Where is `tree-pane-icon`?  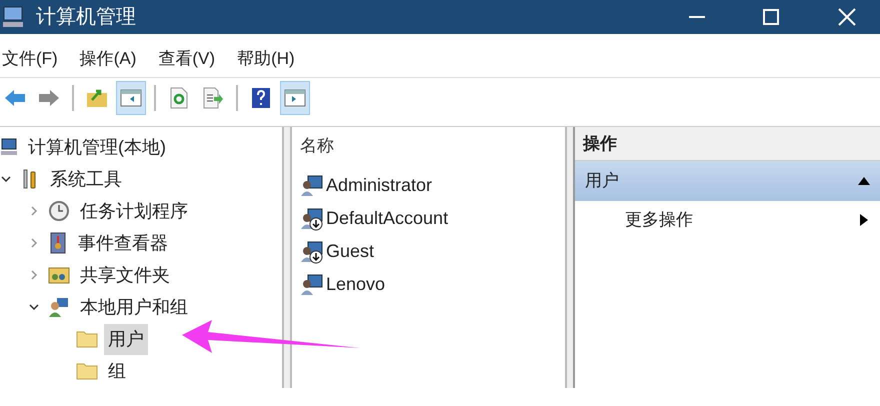 tree-pane-icon is located at coordinates (131, 98).